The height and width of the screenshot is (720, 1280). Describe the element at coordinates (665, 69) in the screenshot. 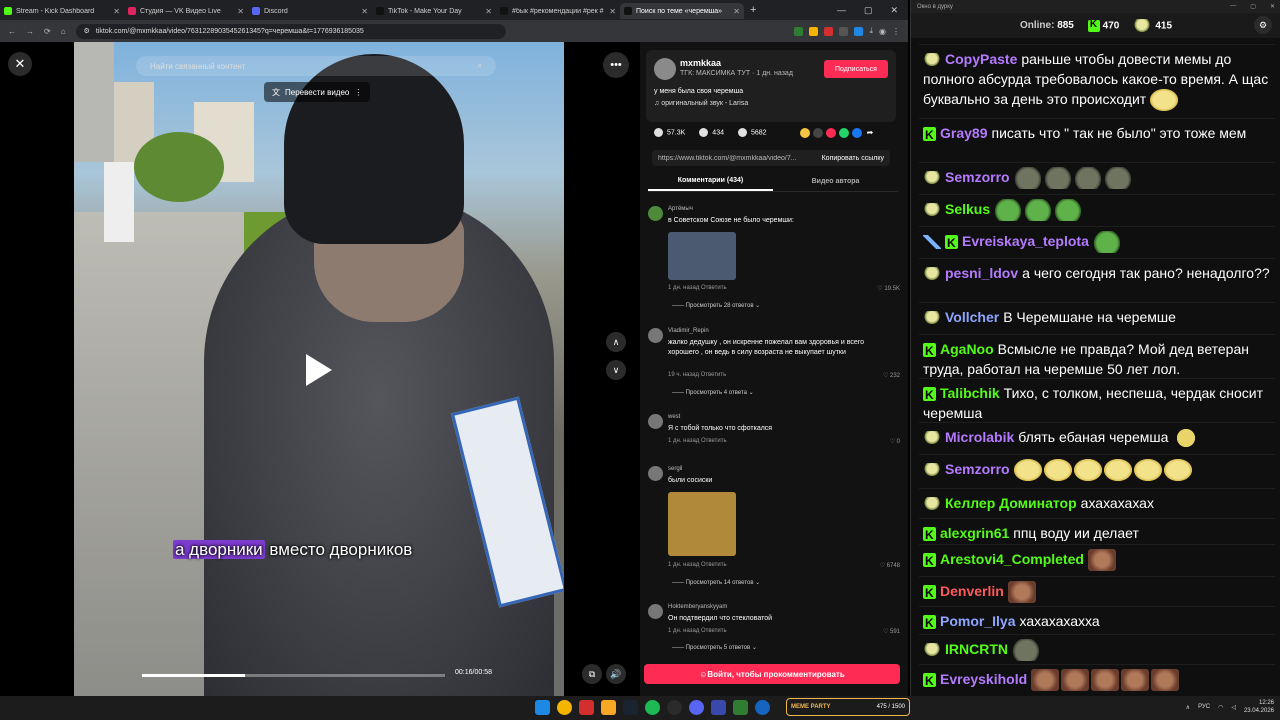

I see `author-avatar` at that location.